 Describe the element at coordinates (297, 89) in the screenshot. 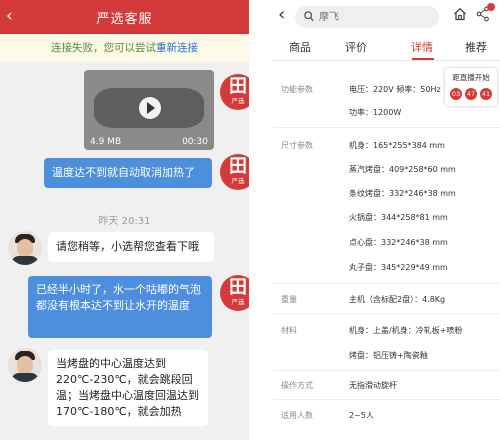

I see `spec-label: 功能参数` at that location.